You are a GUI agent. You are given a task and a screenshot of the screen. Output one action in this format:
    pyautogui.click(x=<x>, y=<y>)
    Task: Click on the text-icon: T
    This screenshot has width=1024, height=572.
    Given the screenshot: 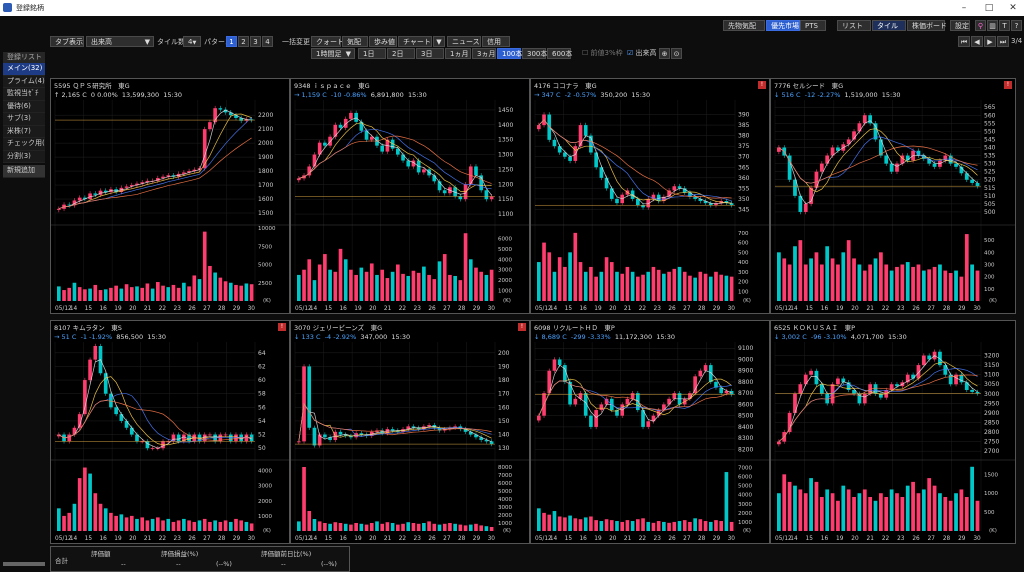 What is the action you would take?
    pyautogui.click(x=1004, y=25)
    